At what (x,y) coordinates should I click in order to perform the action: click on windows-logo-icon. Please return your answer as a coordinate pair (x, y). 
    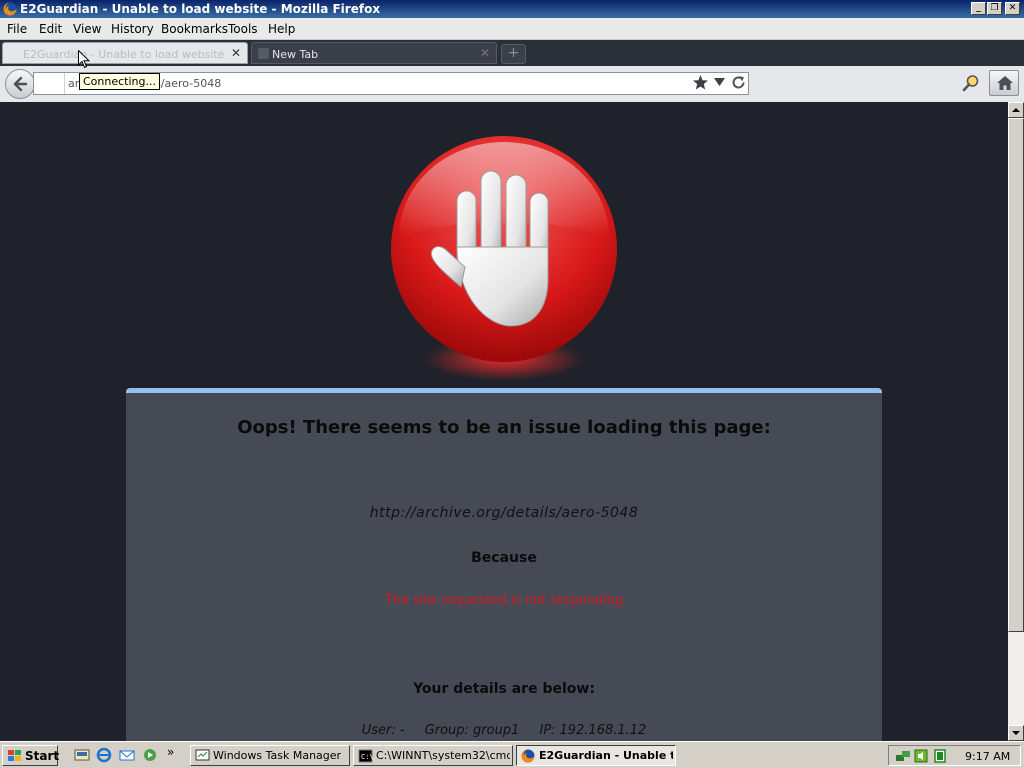
    Looking at the image, I should click on (14, 755).